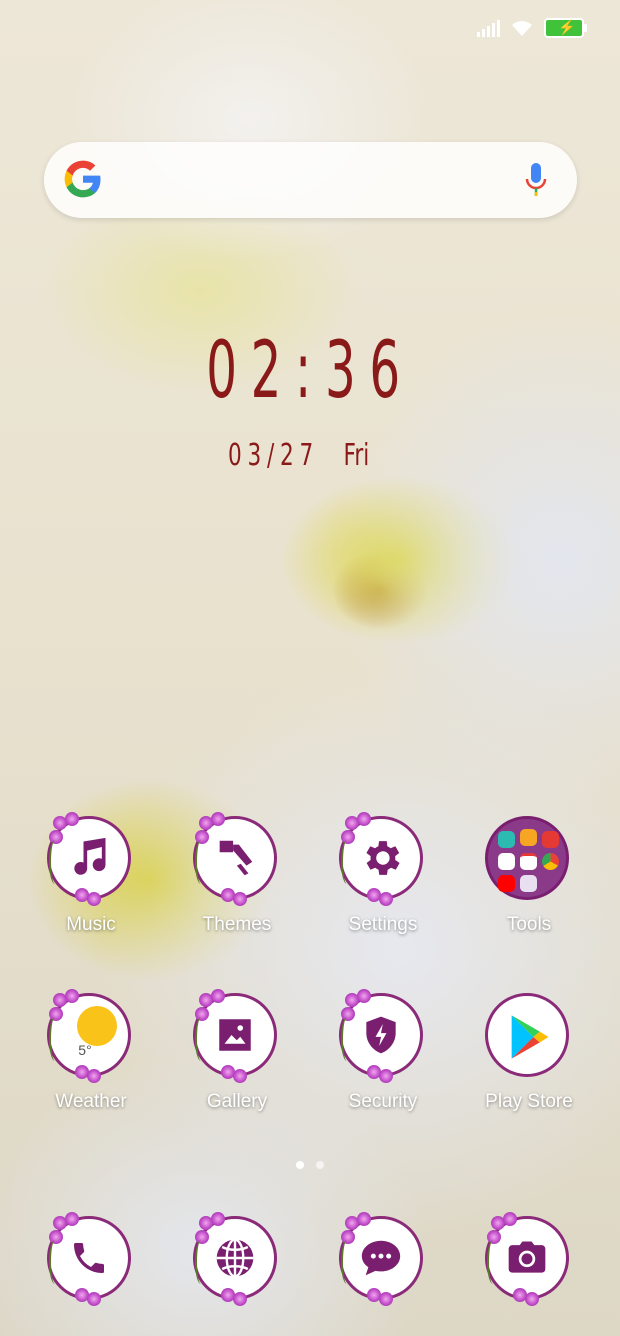 This screenshot has height=1336, width=620. What do you see at coordinates (529, 1101) in the screenshot?
I see `app-label: Play Store` at bounding box center [529, 1101].